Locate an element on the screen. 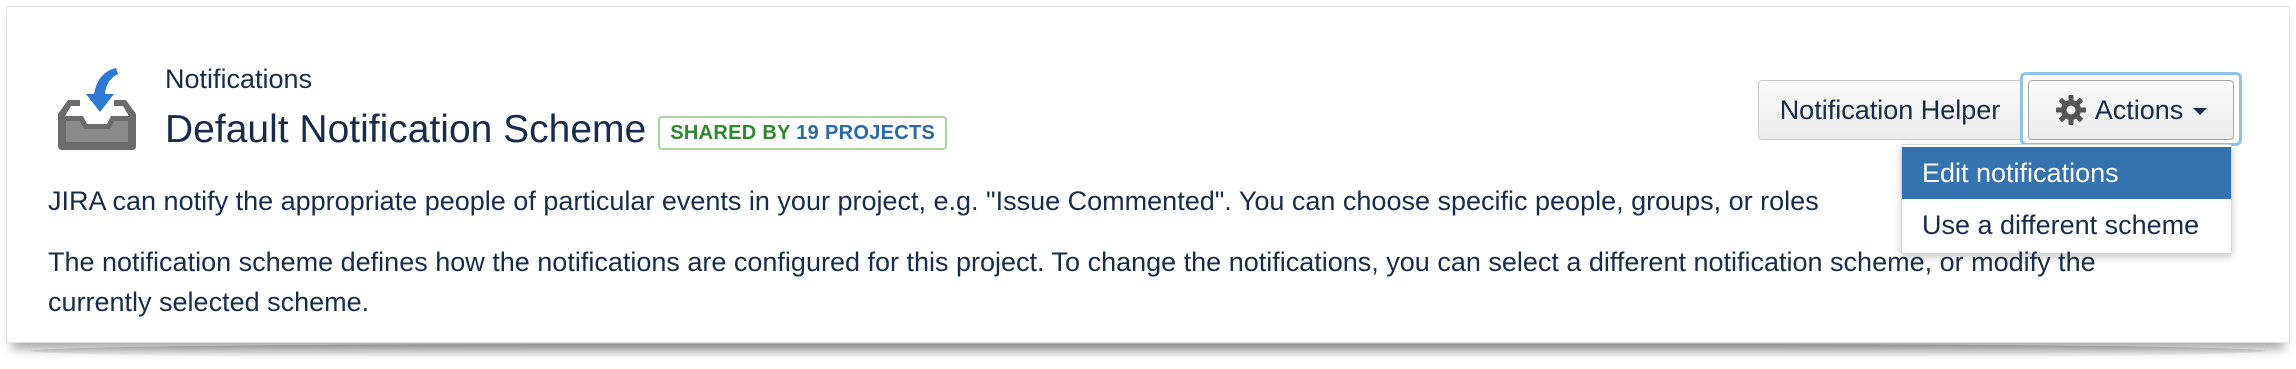 The image size is (2296, 369). badge-suffix: PROJECTS is located at coordinates (880, 133).